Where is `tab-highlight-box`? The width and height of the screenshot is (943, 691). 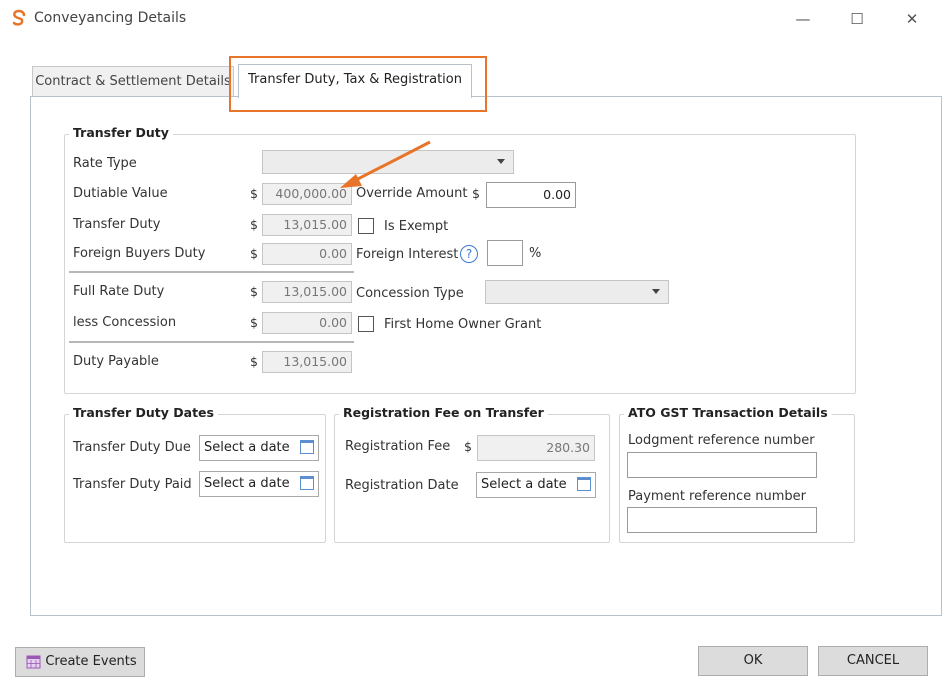 tab-highlight-box is located at coordinates (358, 84).